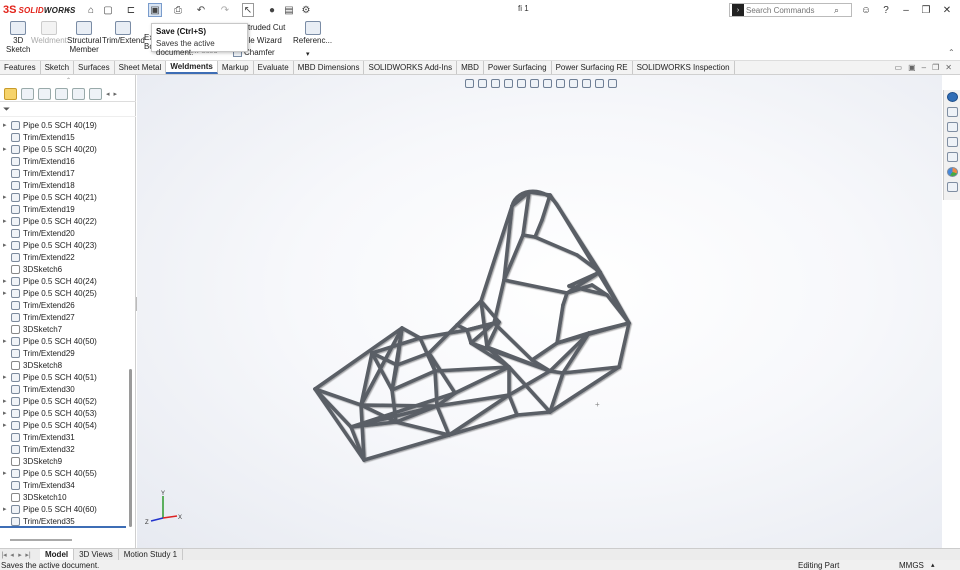 The image size is (960, 570). I want to click on tree-item: ▸ Pipe 0.5 SCH 40(54), so click(64, 425).